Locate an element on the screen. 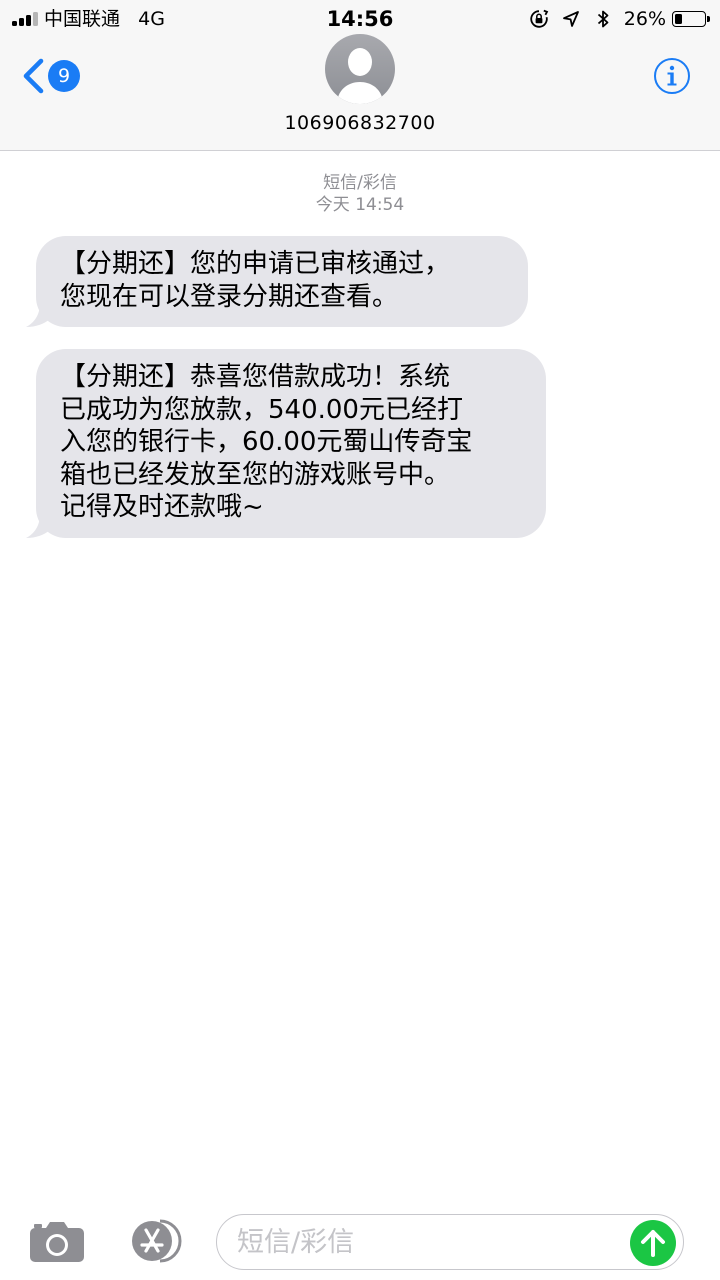 The width and height of the screenshot is (720, 1280). message-field is located at coordinates (450, 1242).